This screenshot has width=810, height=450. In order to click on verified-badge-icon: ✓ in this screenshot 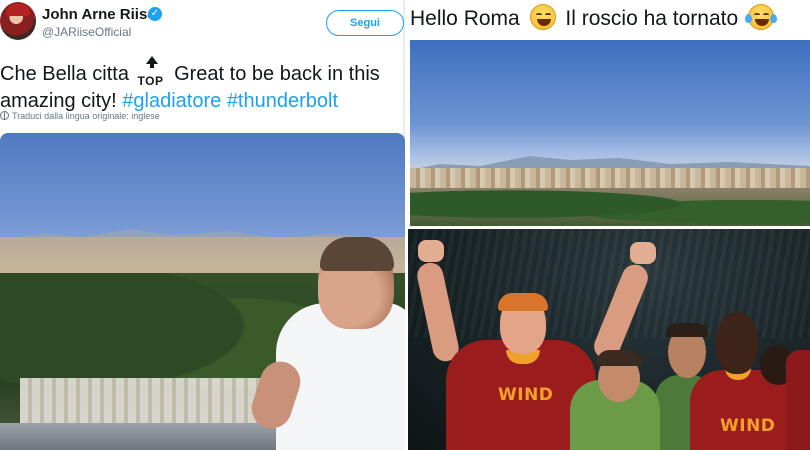, I will do `click(155, 14)`.